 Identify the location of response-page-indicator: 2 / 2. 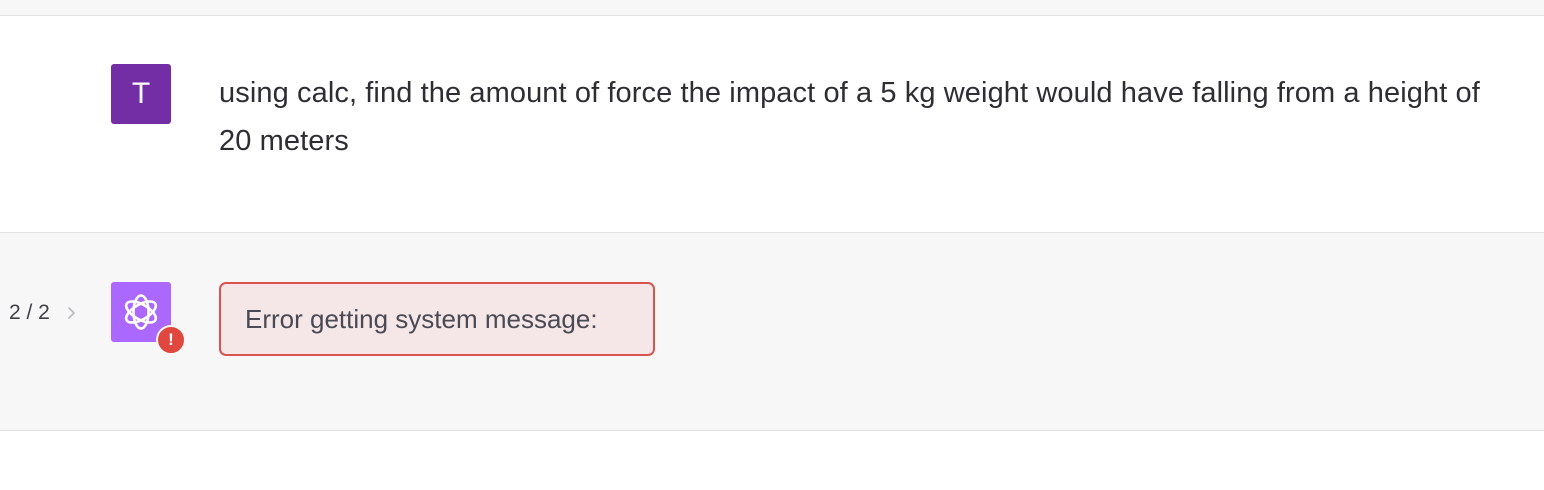
(29, 312).